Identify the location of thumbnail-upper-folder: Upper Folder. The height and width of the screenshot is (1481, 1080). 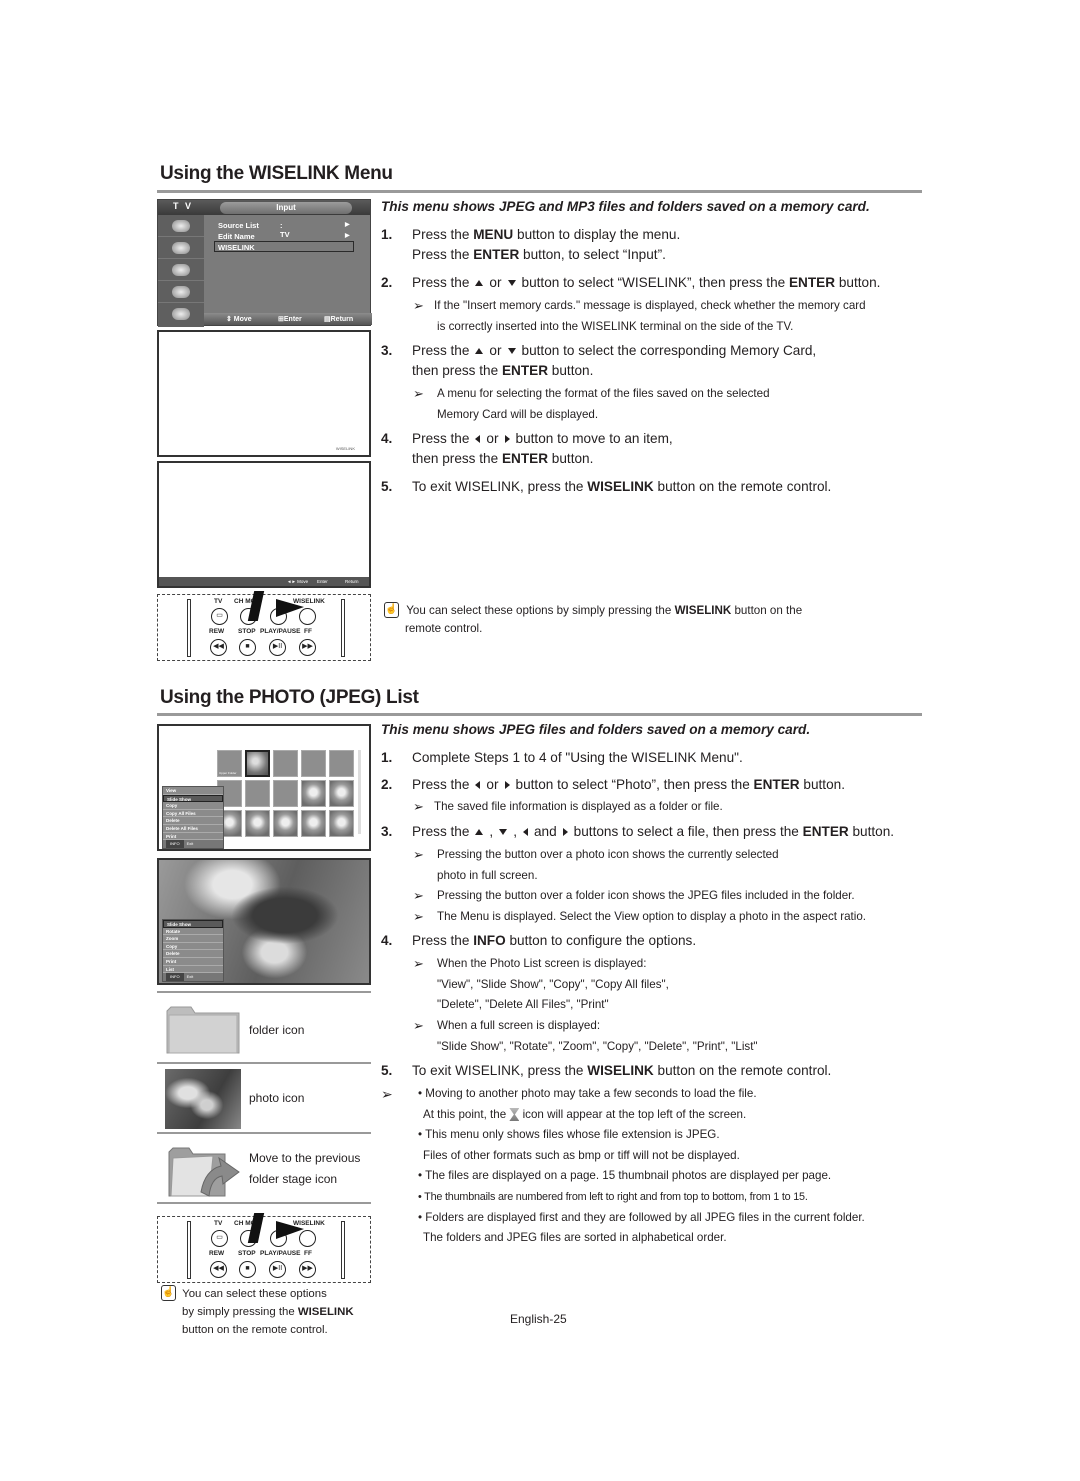
(229, 763).